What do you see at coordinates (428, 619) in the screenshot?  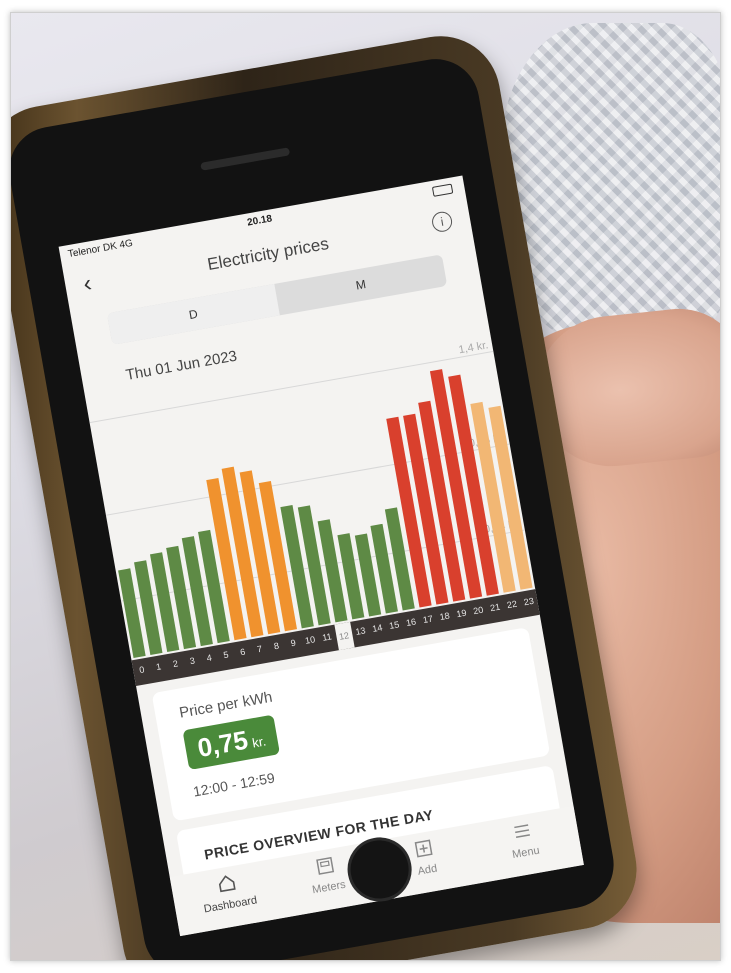 I see `hour-tick-label: 17` at bounding box center [428, 619].